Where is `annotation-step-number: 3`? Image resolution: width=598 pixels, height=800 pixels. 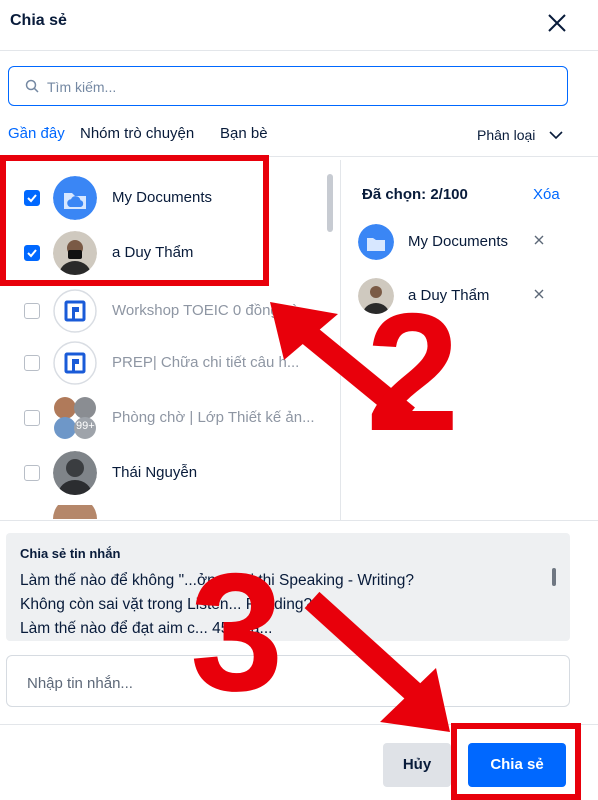
annotation-step-number: 3 is located at coordinates (237, 632).